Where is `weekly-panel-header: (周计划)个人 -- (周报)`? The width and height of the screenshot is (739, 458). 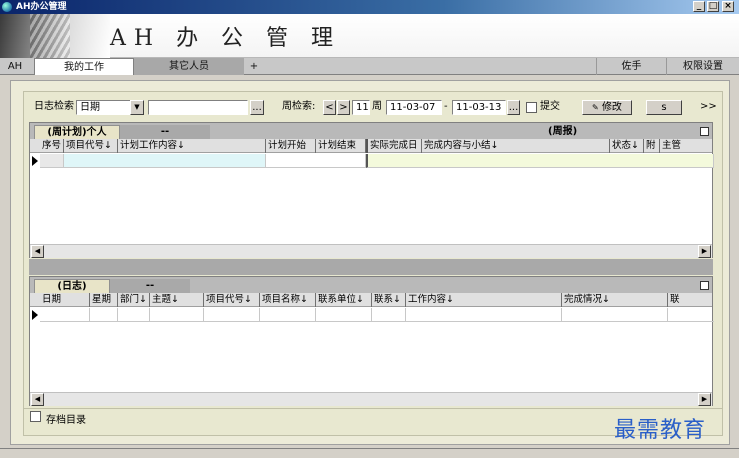 weekly-panel-header: (周计划)个人 -- (周报) is located at coordinates (371, 131).